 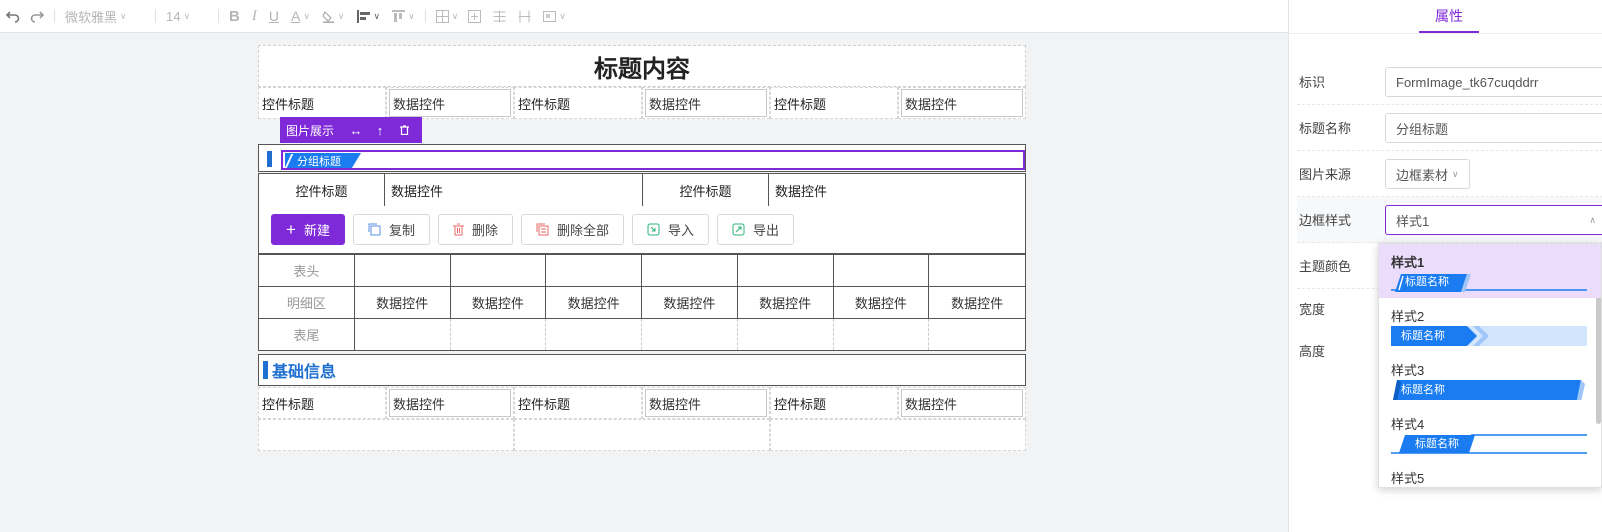 I want to click on id-label: 标识, so click(x=1312, y=82).